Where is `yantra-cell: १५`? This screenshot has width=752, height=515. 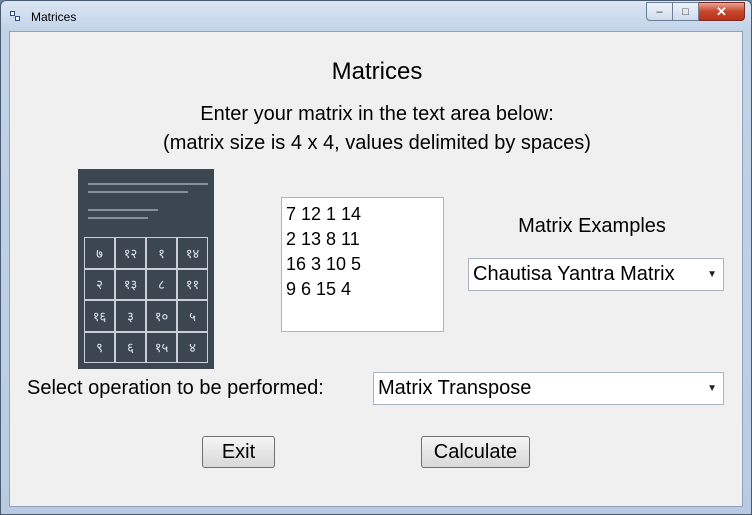
yantra-cell: १५ is located at coordinates (161, 347).